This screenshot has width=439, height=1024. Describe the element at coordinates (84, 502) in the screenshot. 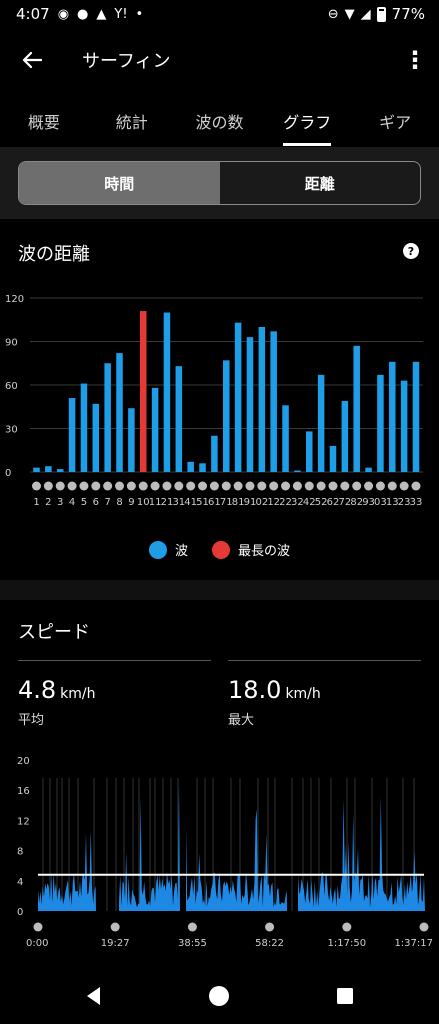

I see `x-tick-label: 5` at that location.